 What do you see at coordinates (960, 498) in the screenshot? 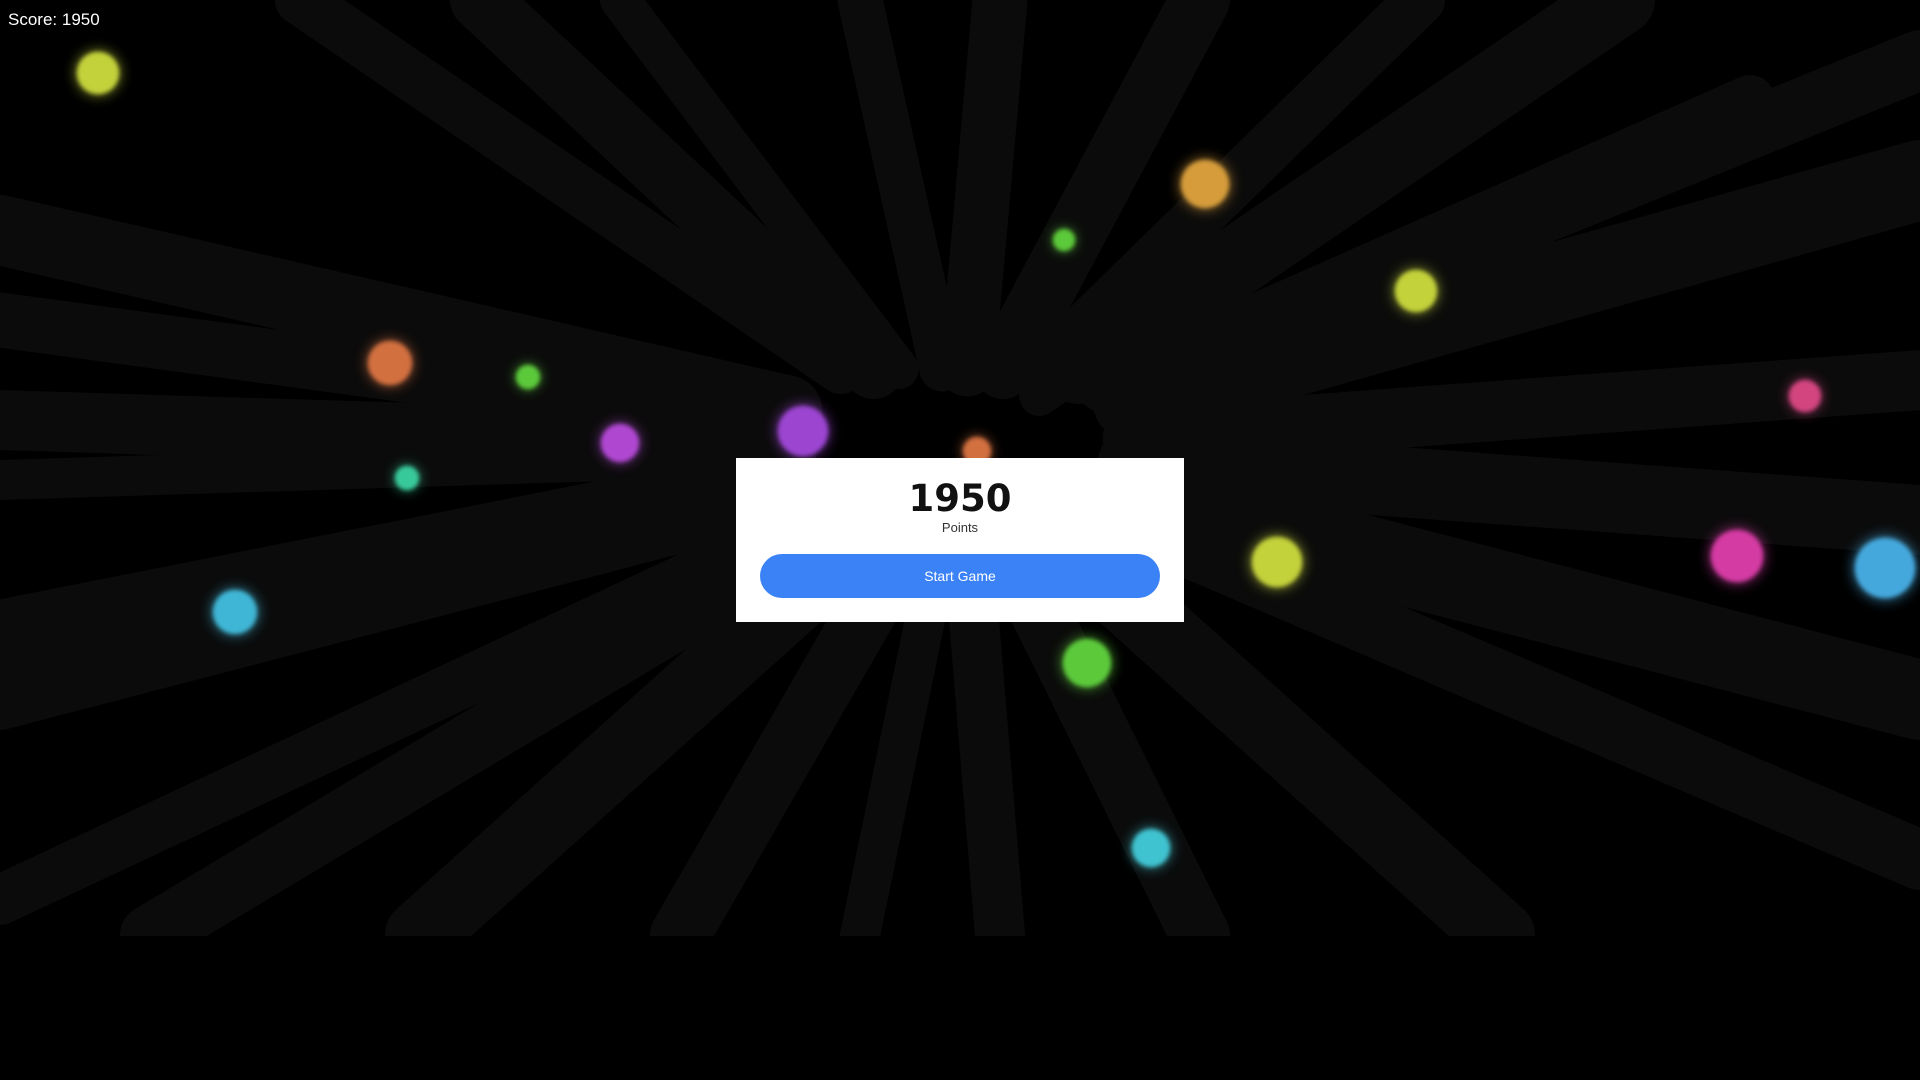
I see `final-score: 1950` at bounding box center [960, 498].